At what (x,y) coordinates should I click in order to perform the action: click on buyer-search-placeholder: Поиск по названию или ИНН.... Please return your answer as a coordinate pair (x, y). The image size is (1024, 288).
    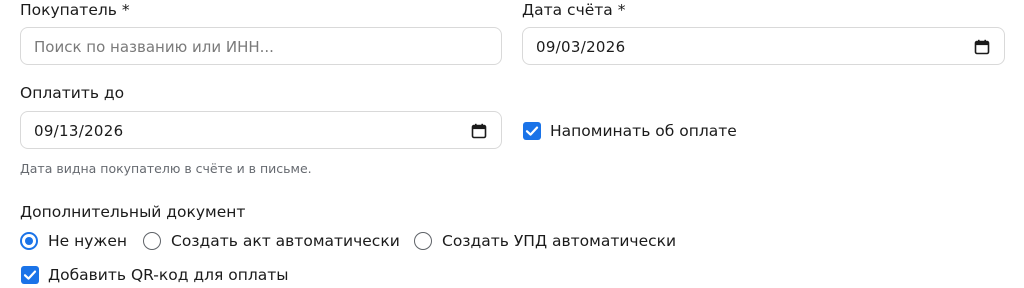
    Looking at the image, I should click on (154, 47).